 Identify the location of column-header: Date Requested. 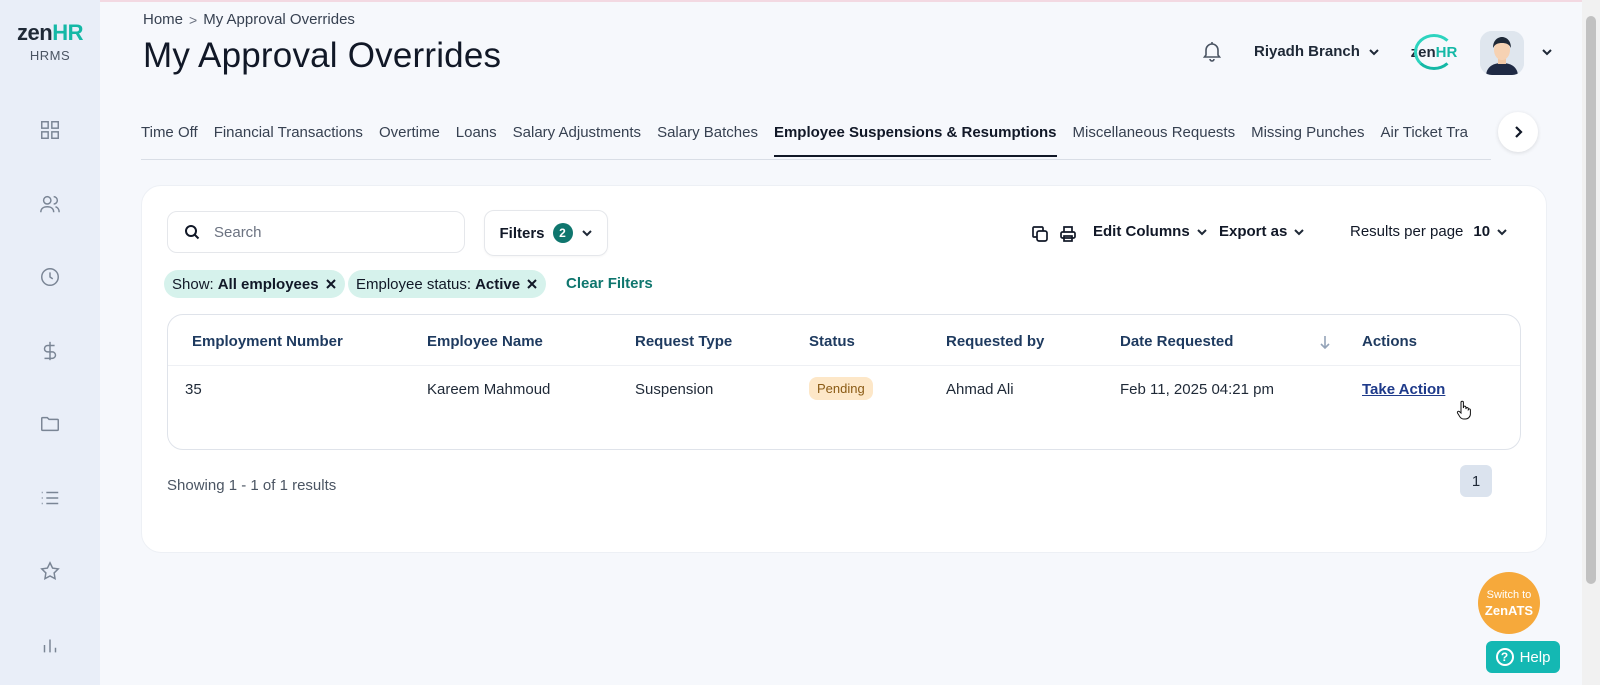
(1176, 341).